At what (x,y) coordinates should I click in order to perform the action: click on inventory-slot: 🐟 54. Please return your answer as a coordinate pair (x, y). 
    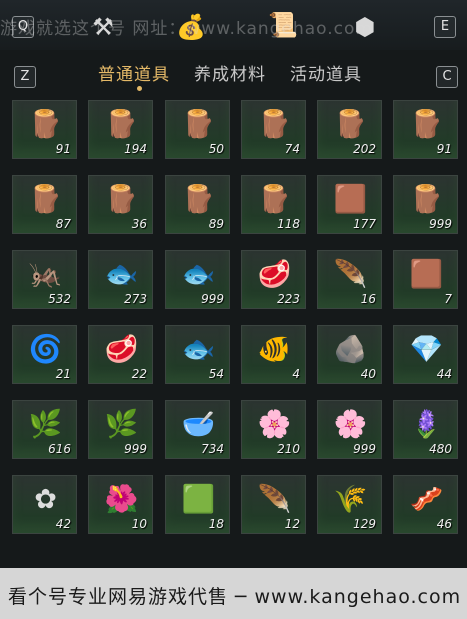
    Looking at the image, I should click on (197, 354).